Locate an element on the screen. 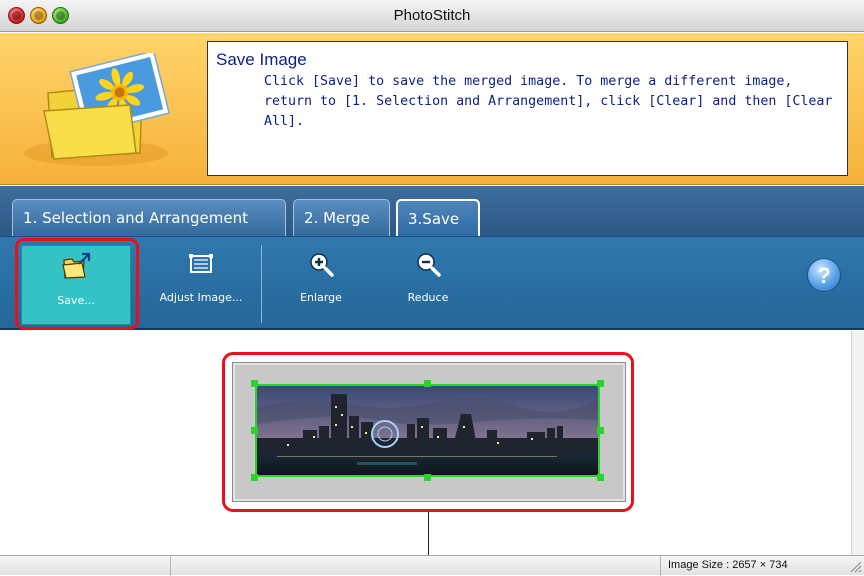  instruction-heading: Save Image is located at coordinates (261, 59).